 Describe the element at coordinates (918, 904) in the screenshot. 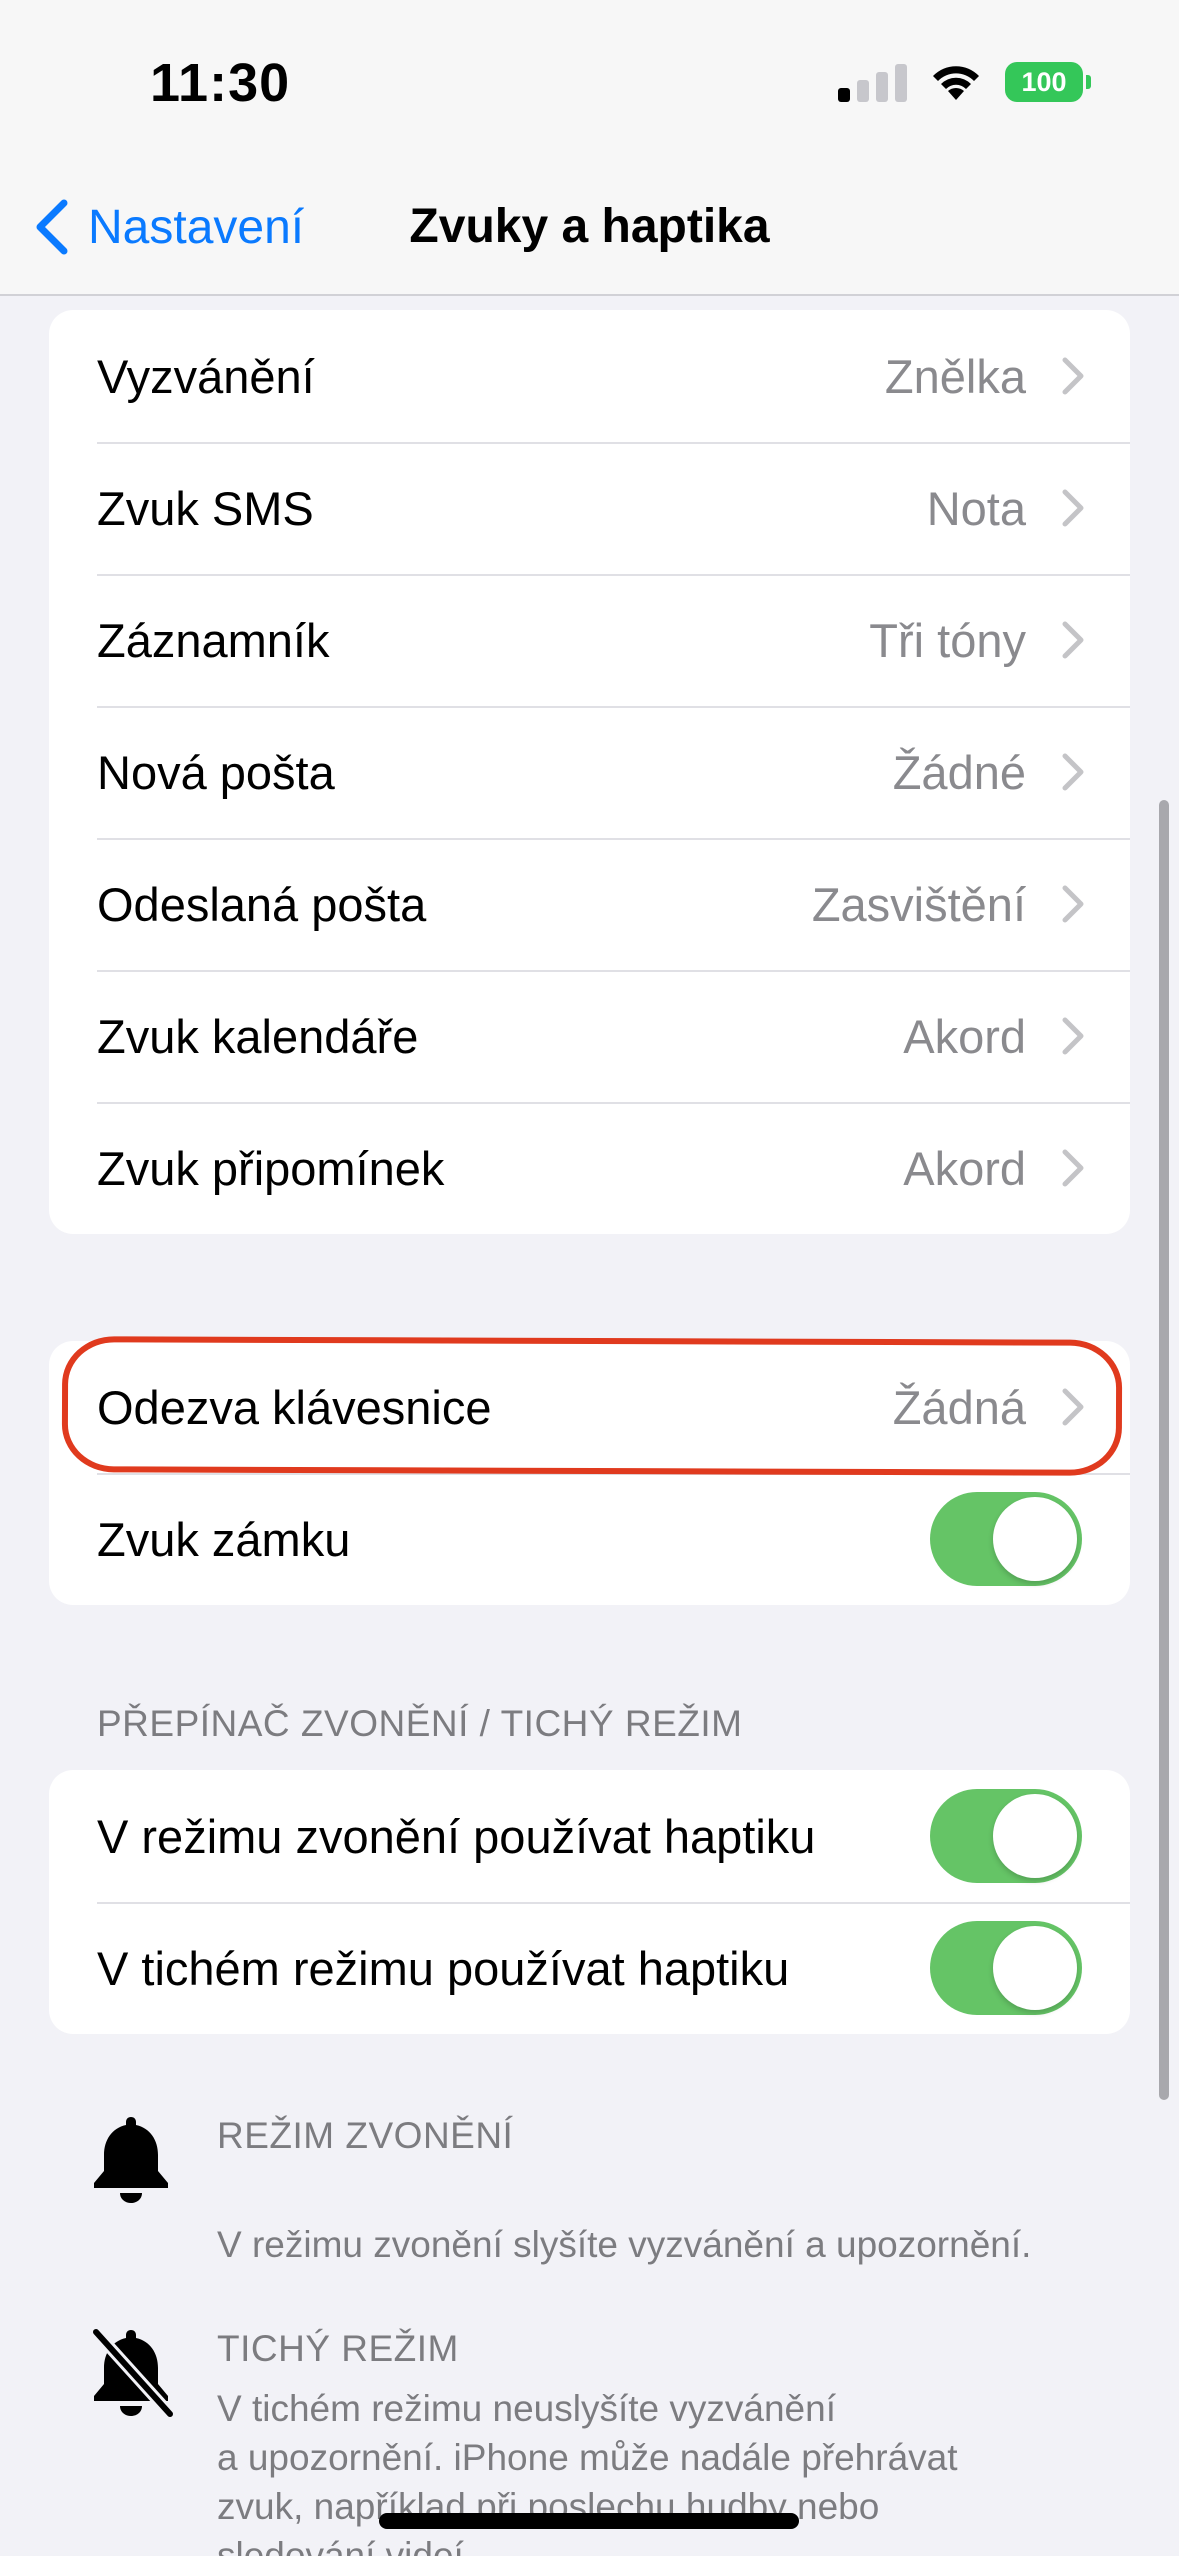

I see `row-value: Zasvištění` at that location.